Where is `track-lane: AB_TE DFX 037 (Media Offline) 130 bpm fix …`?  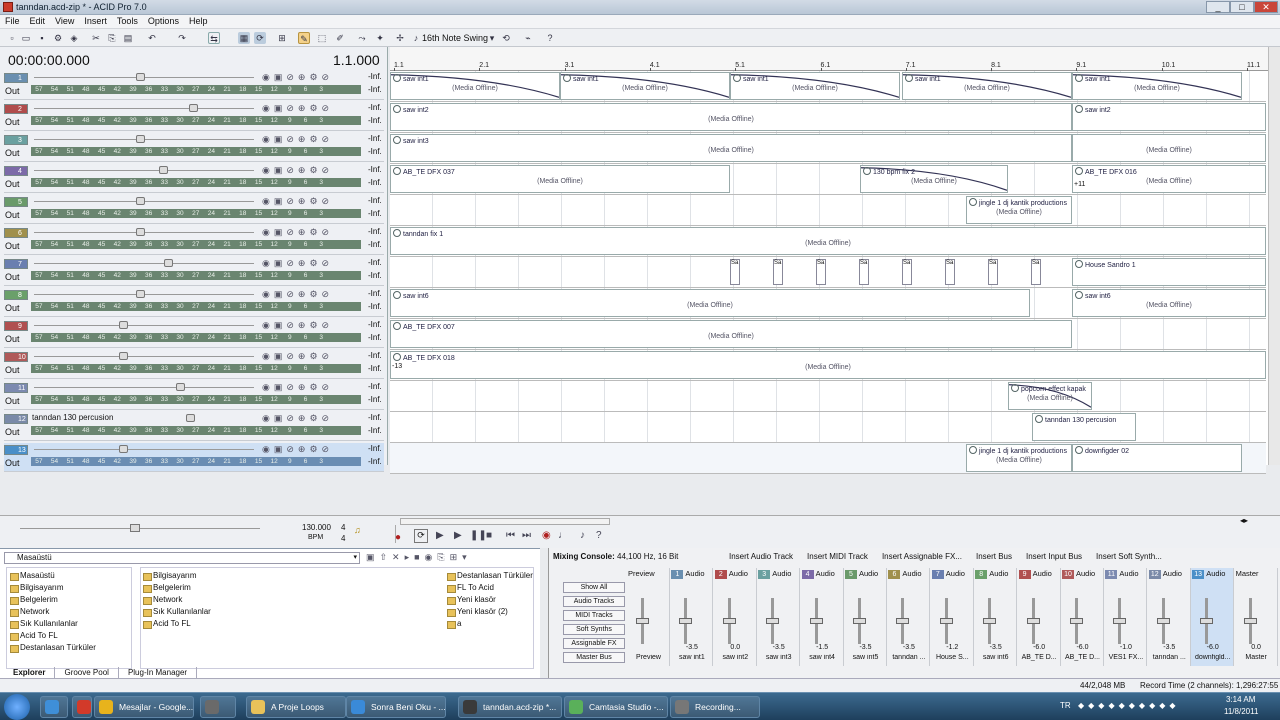
track-lane: AB_TE DFX 037 (Media Offline) 130 bpm fix … is located at coordinates (828, 179).